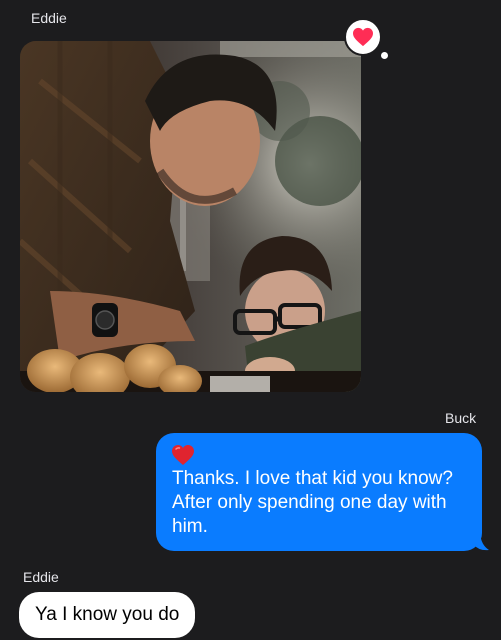  I want to click on tapback-tail, so click(384, 55).